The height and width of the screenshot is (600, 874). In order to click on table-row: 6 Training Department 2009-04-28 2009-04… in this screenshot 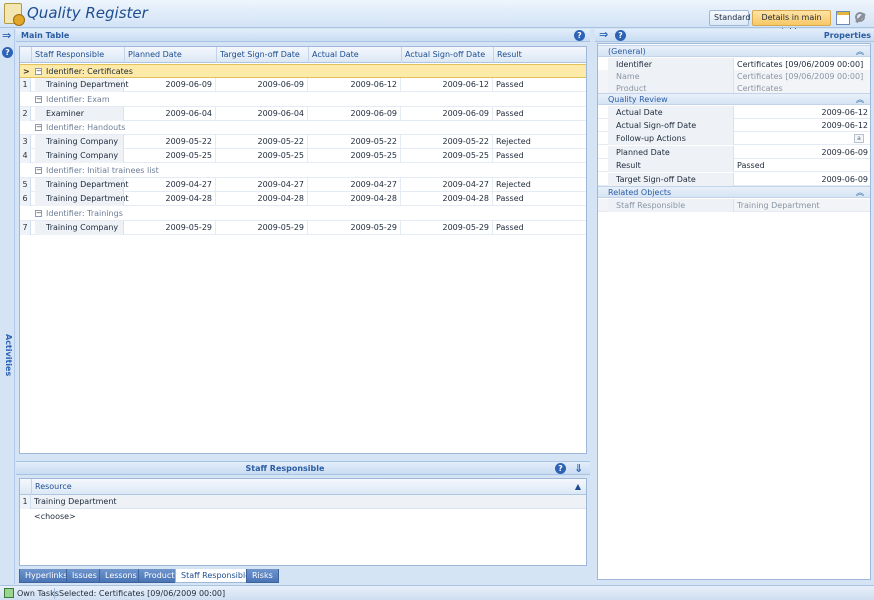, I will do `click(303, 199)`.